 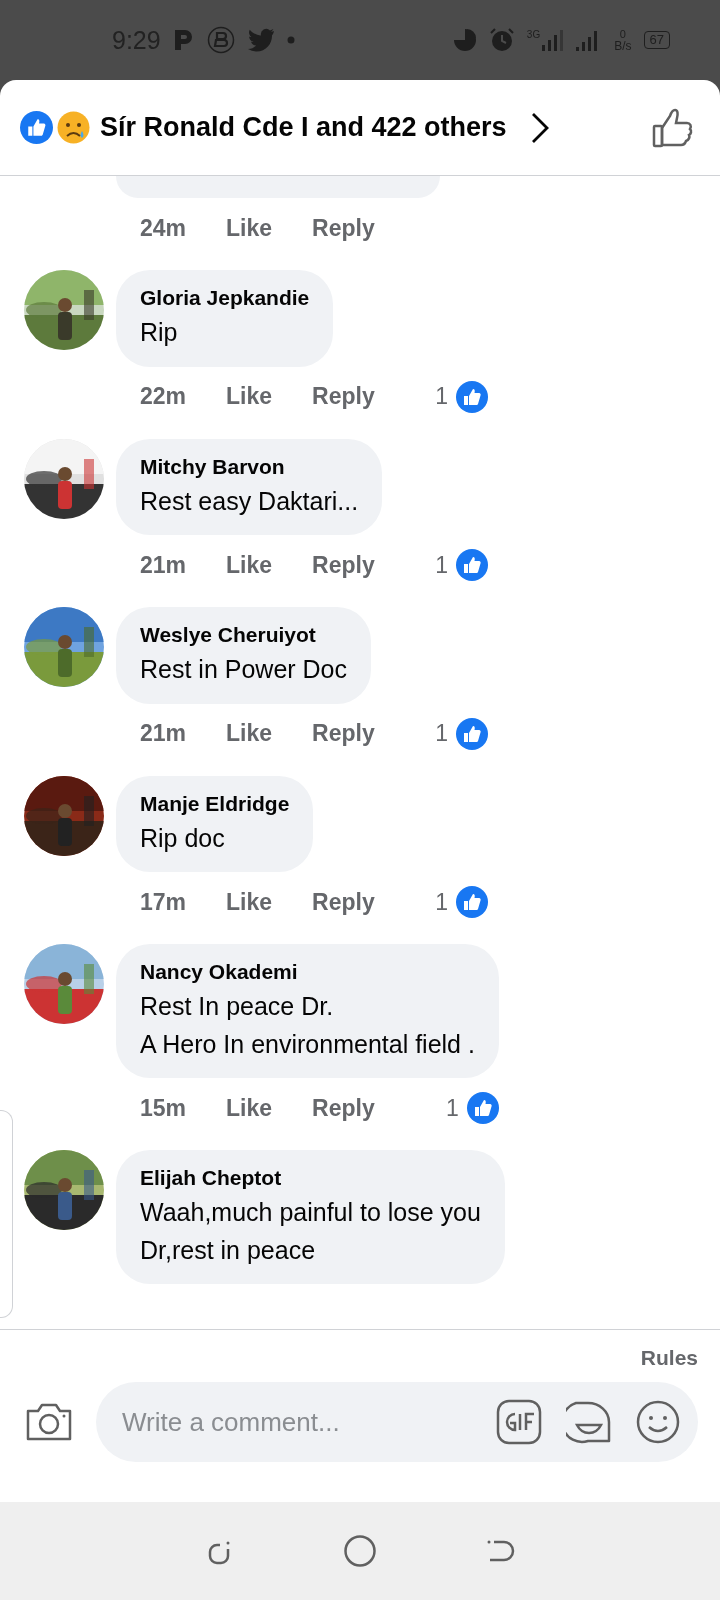 What do you see at coordinates (49, 1422) in the screenshot?
I see `camera-icon` at bounding box center [49, 1422].